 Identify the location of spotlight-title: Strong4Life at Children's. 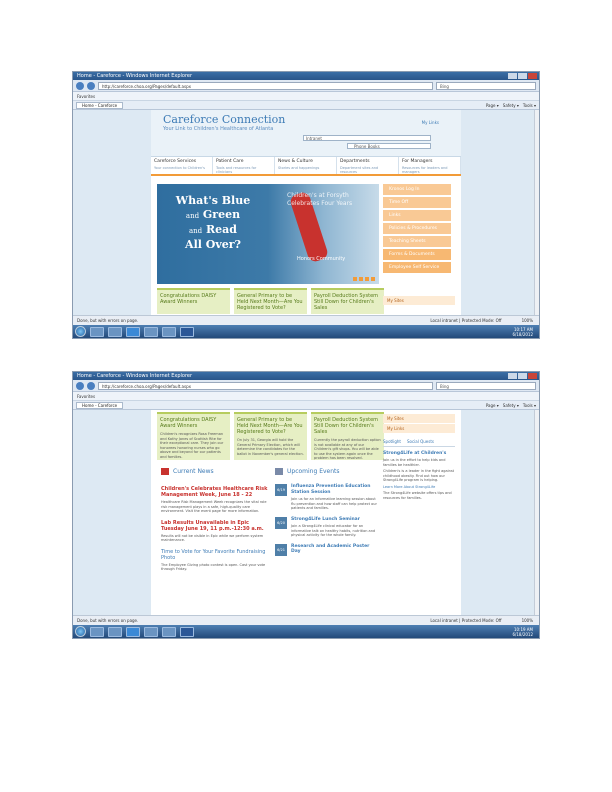
(419, 453).